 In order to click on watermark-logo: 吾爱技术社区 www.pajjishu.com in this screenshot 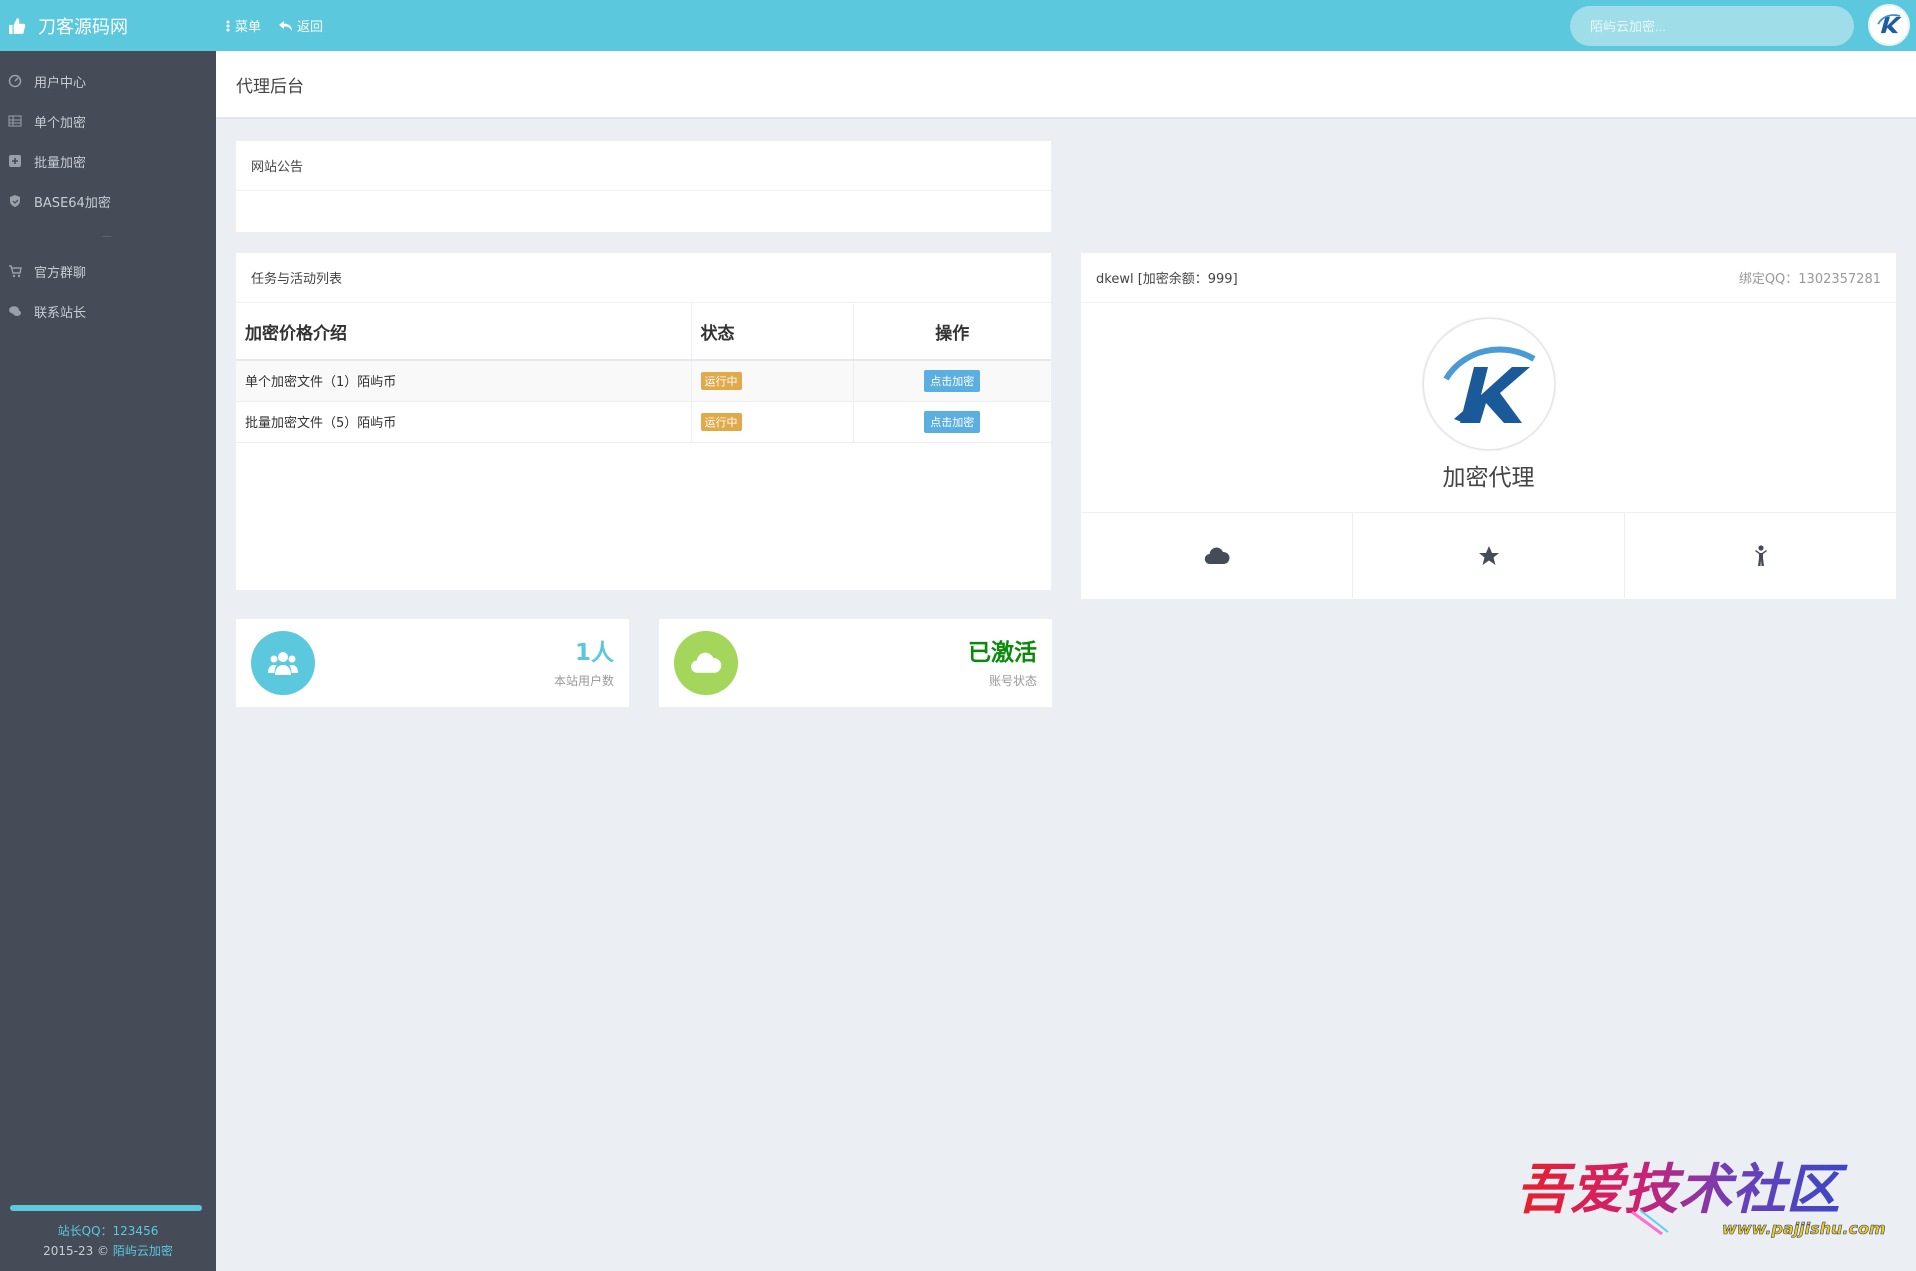, I will do `click(1707, 1195)`.